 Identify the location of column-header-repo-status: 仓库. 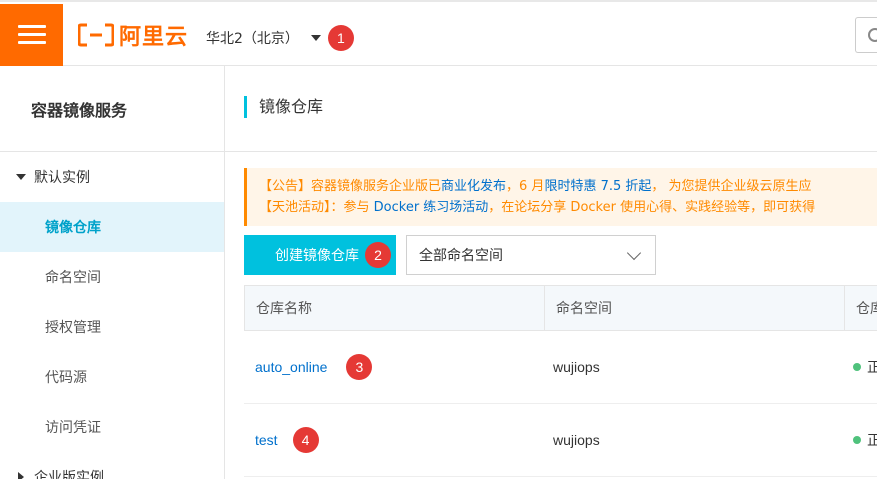
(860, 308).